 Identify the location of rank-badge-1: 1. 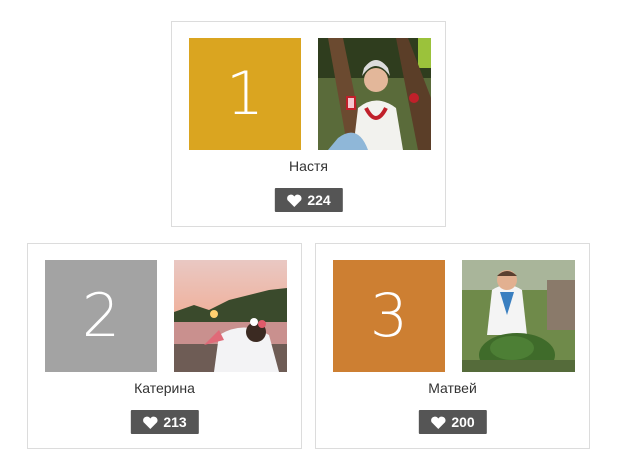
(245, 94).